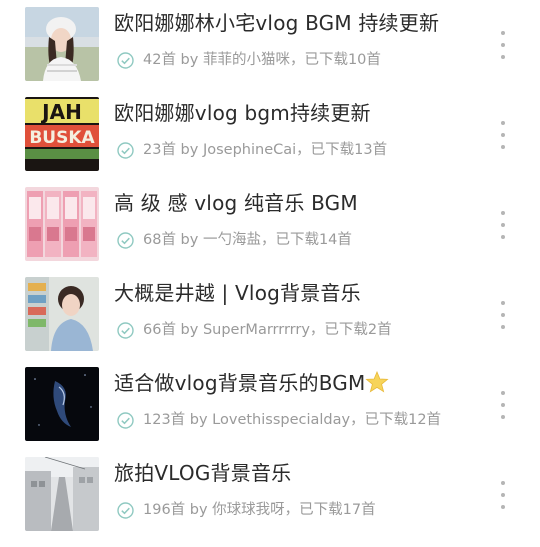  I want to click on playlist-title-text: 适合做vlog背景音乐的BGM, so click(240, 383).